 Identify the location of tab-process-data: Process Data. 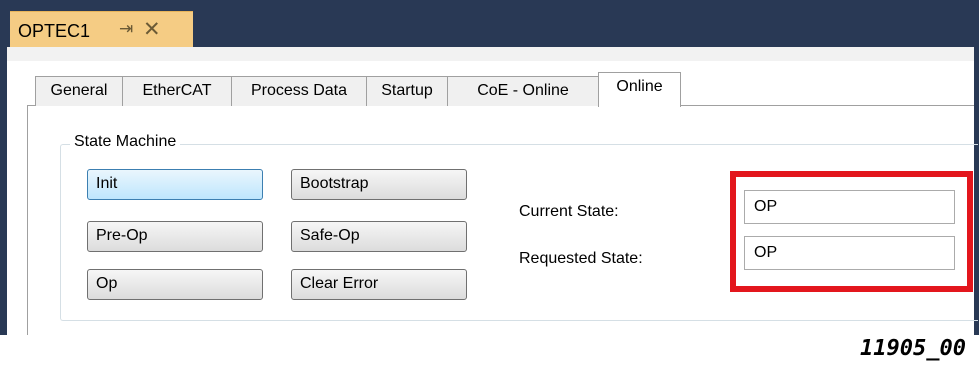
(299, 91).